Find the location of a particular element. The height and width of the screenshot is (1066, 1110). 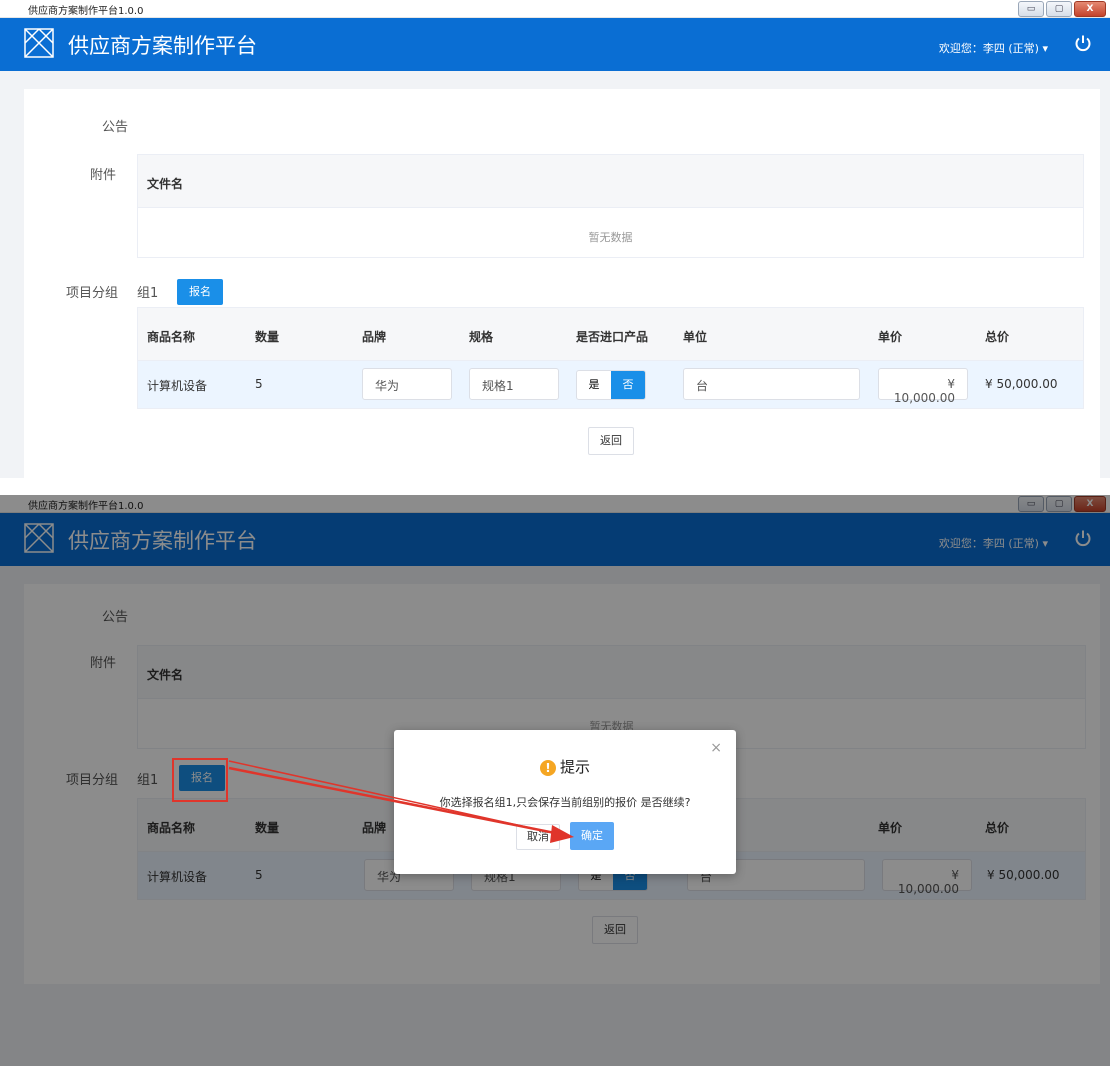

unit-input: 台 is located at coordinates (771, 384).